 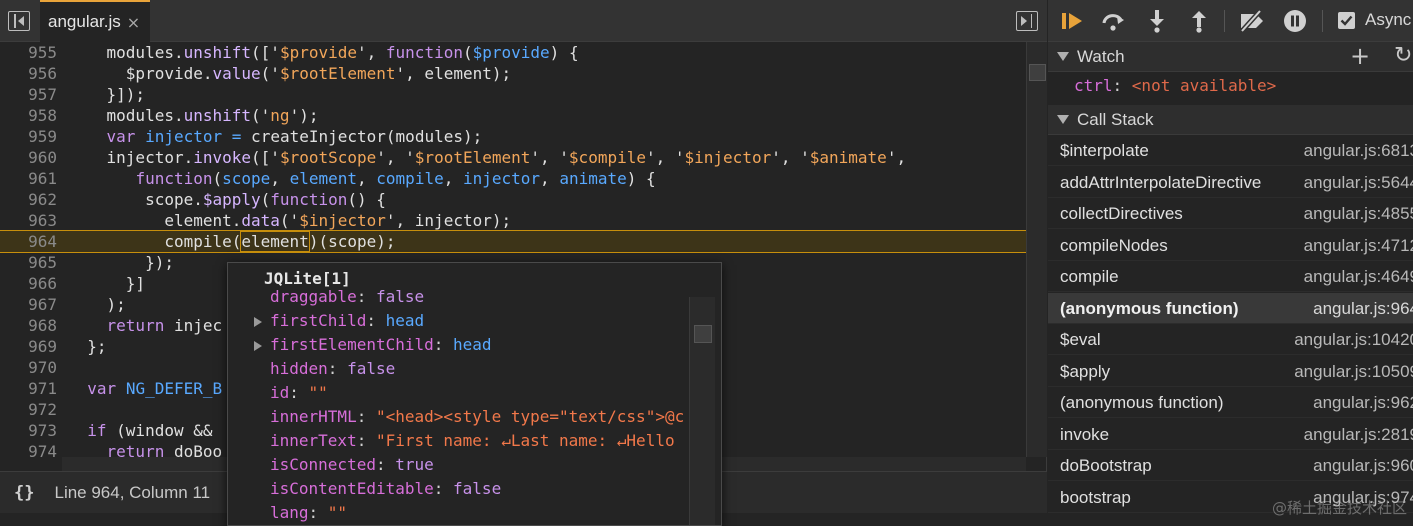 I want to click on line-number: 969, so click(x=28, y=346).